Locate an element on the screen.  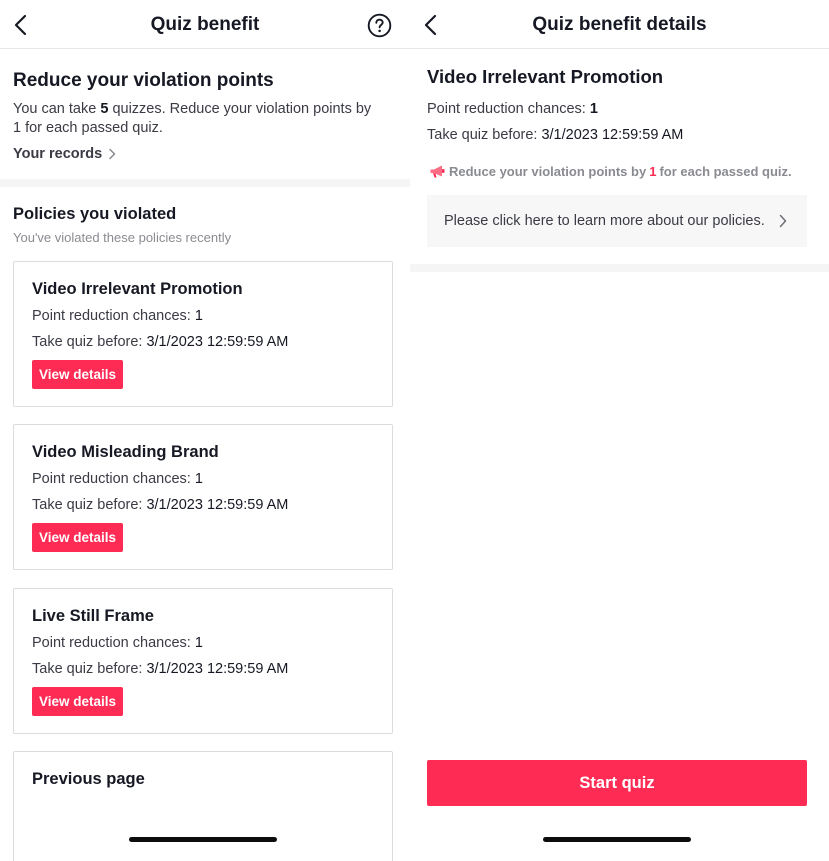
previous-page-card: Previous page is located at coordinates (203, 806).